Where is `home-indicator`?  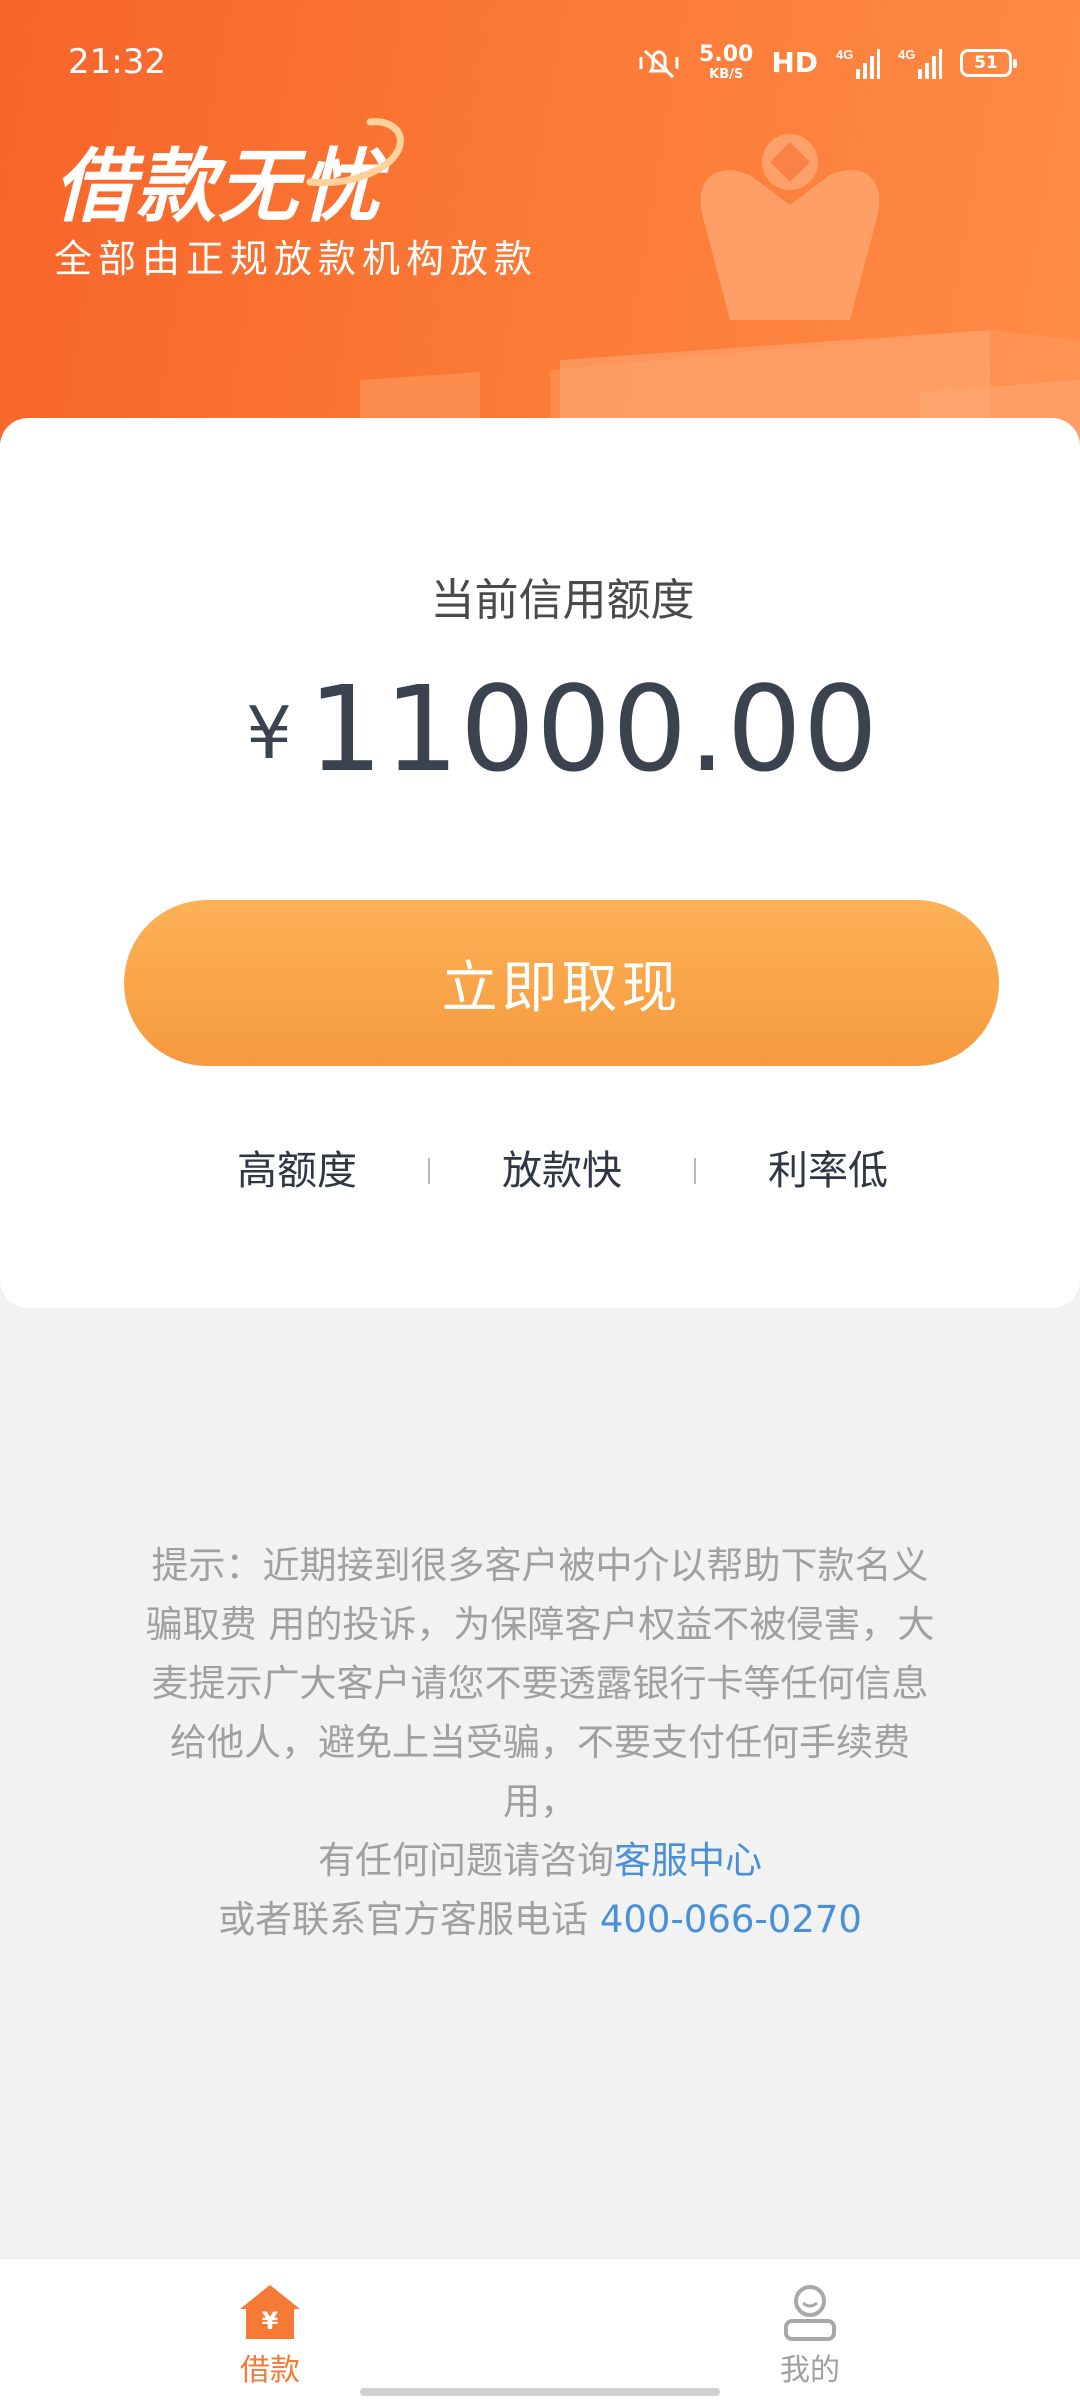 home-indicator is located at coordinates (540, 2392).